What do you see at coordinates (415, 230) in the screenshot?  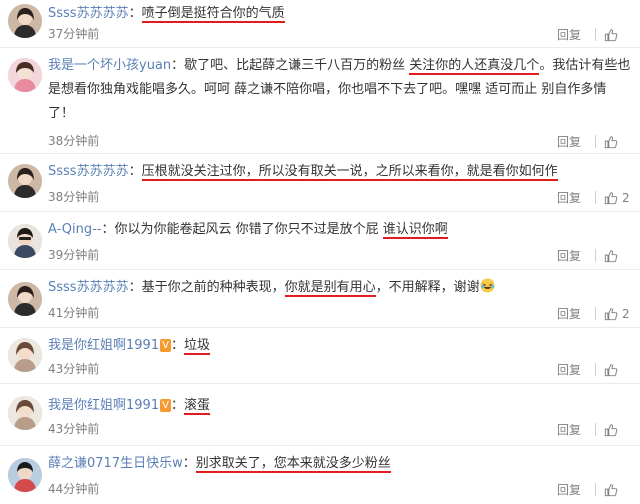 I see `comment-text-highlighted: 谁认识你啊` at bounding box center [415, 230].